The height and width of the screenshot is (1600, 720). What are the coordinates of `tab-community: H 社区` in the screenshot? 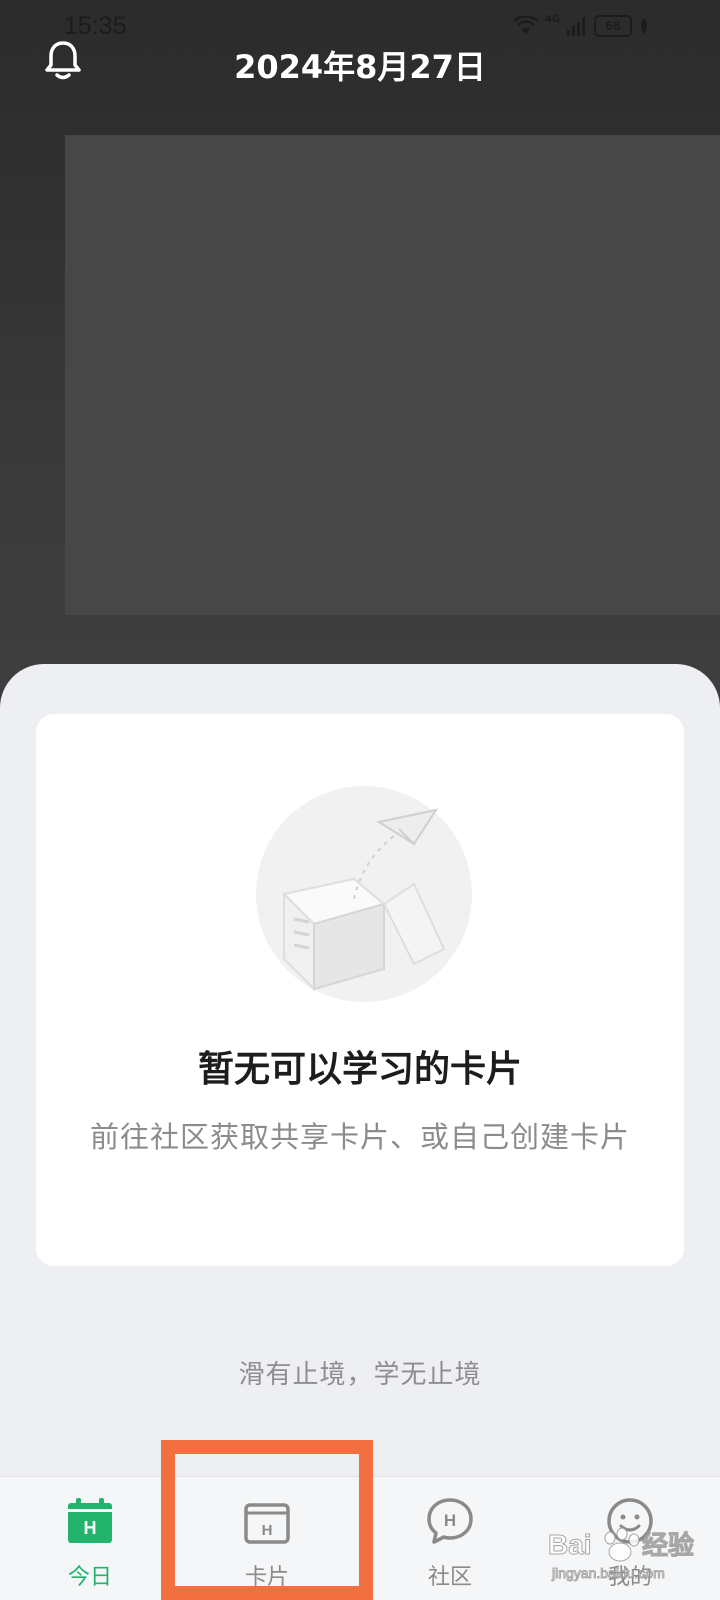 It's located at (450, 1538).